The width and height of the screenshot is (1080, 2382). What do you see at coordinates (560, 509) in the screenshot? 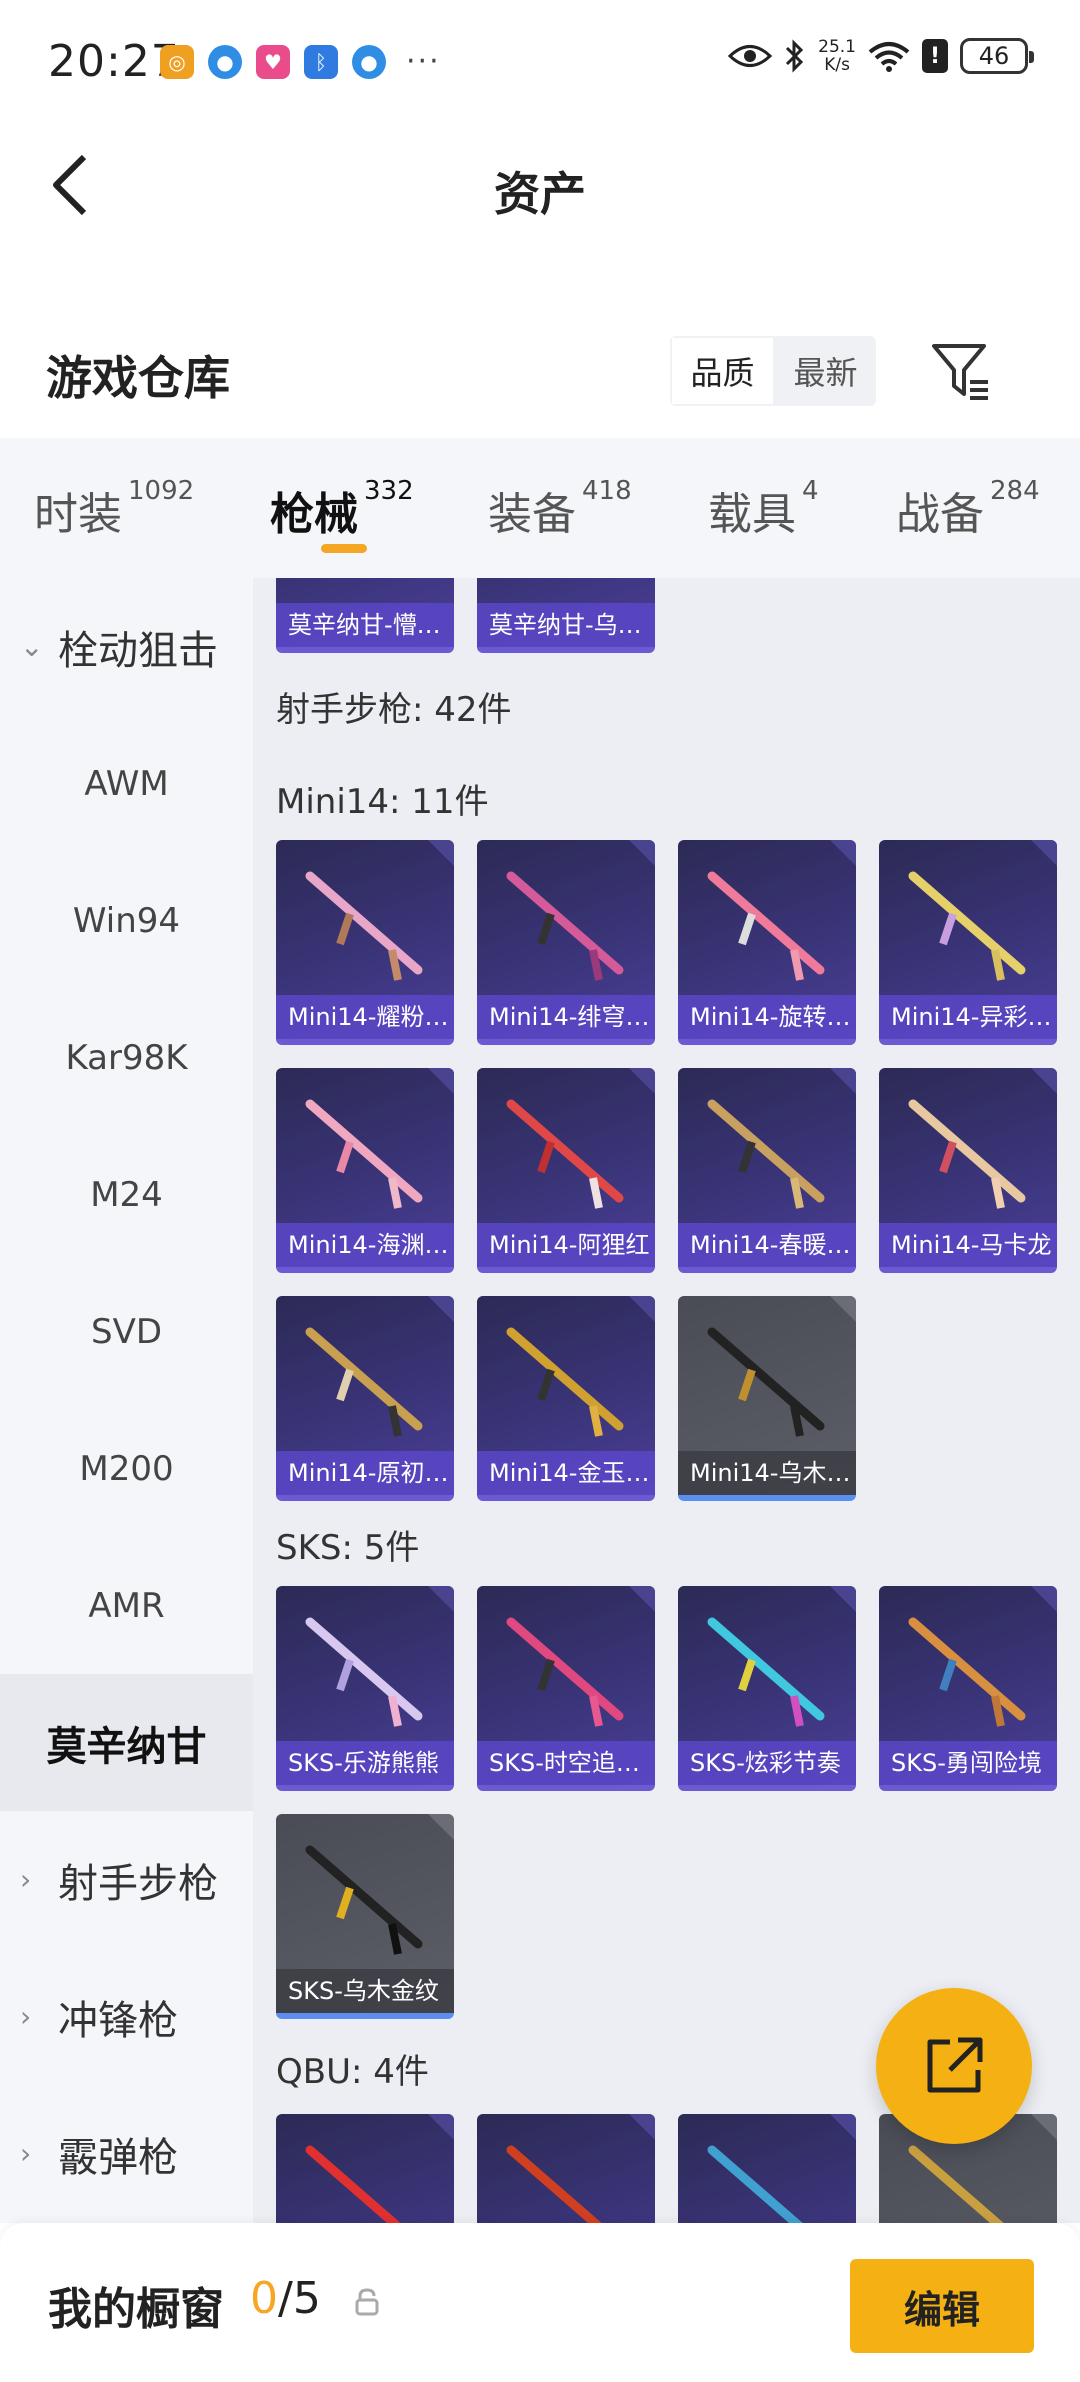
I see `tab-equipment: 装备 418` at bounding box center [560, 509].